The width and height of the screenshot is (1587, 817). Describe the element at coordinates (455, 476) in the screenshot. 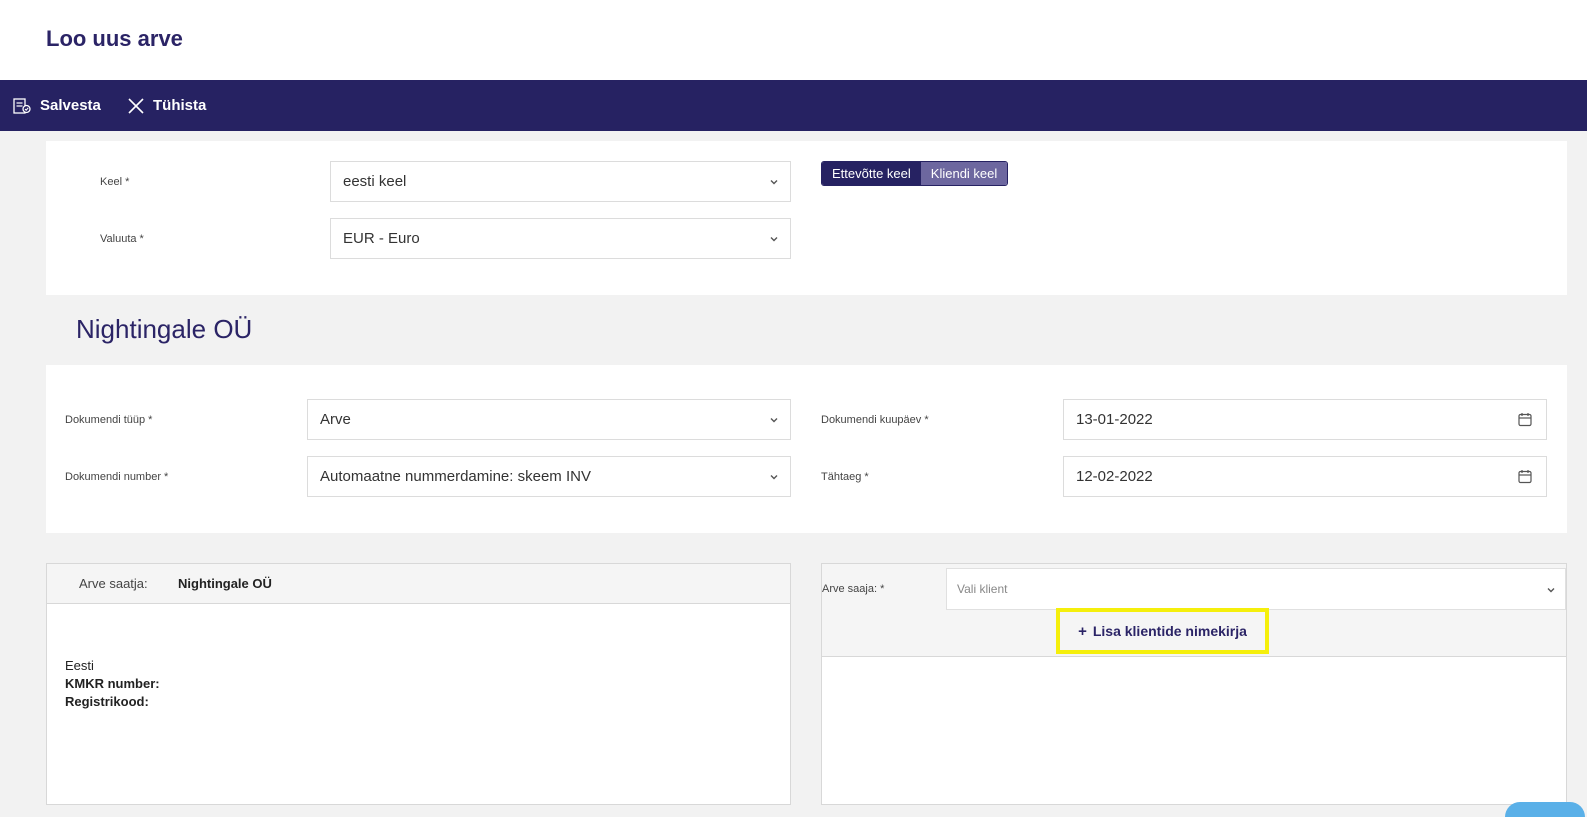

I see `document-number-value: Automaatne nummerdamine: skeem INV` at that location.